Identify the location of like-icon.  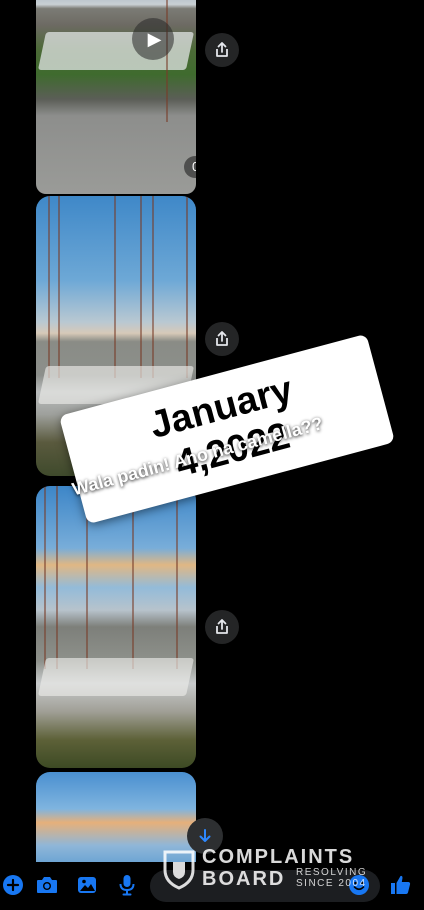
(401, 884).